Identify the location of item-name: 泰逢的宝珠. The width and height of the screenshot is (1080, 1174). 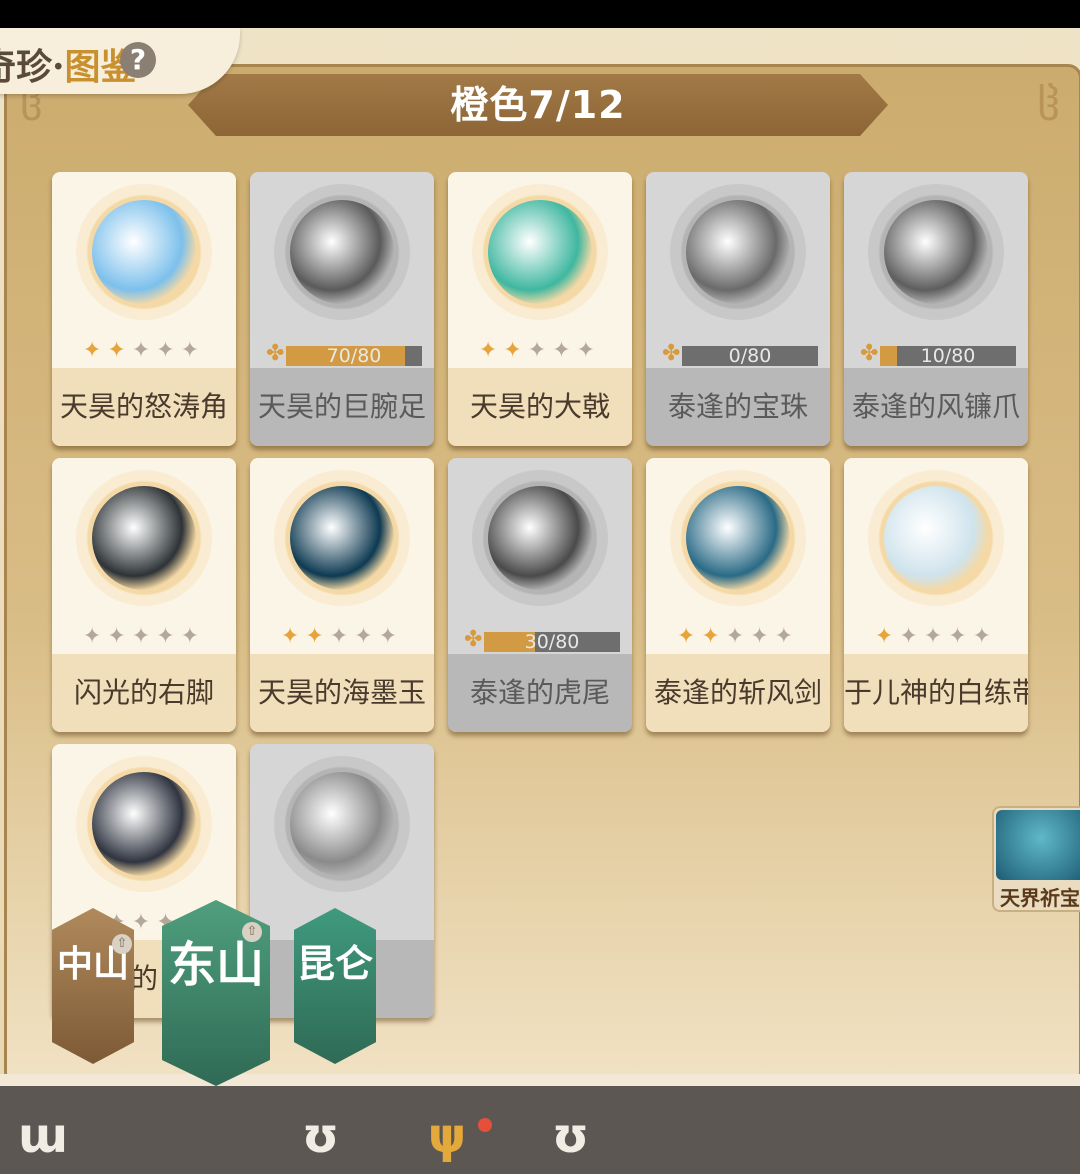
(737, 406).